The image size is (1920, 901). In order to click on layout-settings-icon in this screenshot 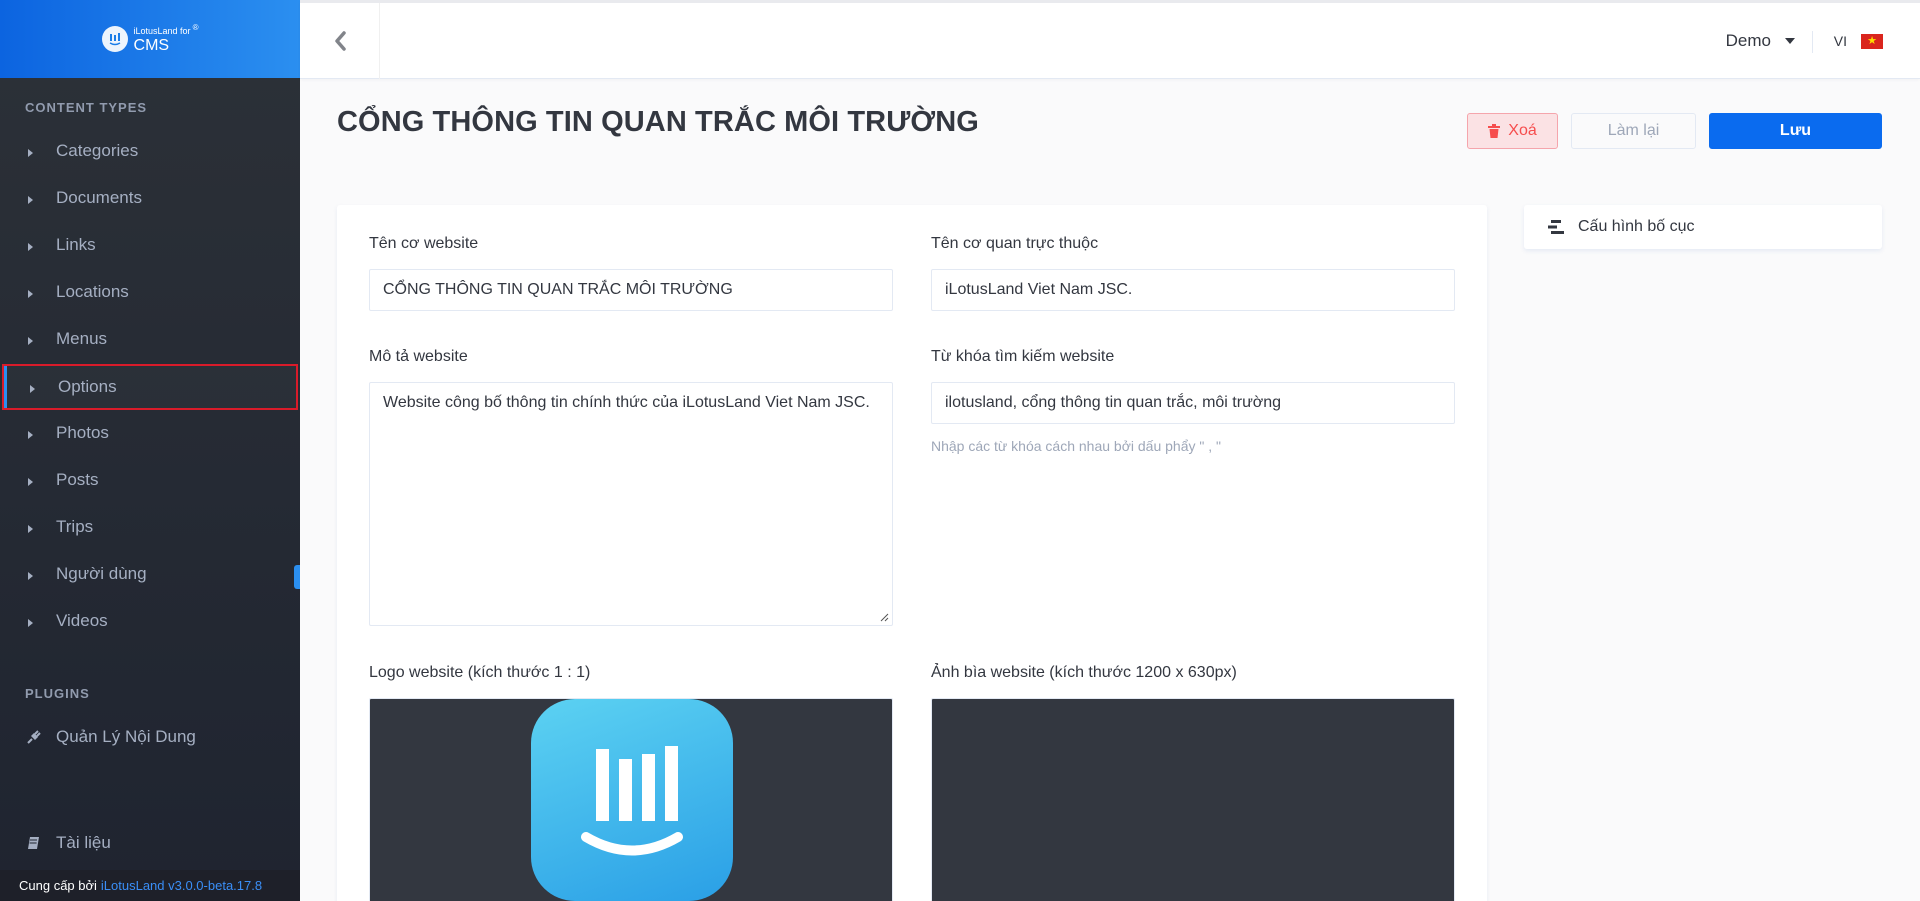, I will do `click(1556, 227)`.